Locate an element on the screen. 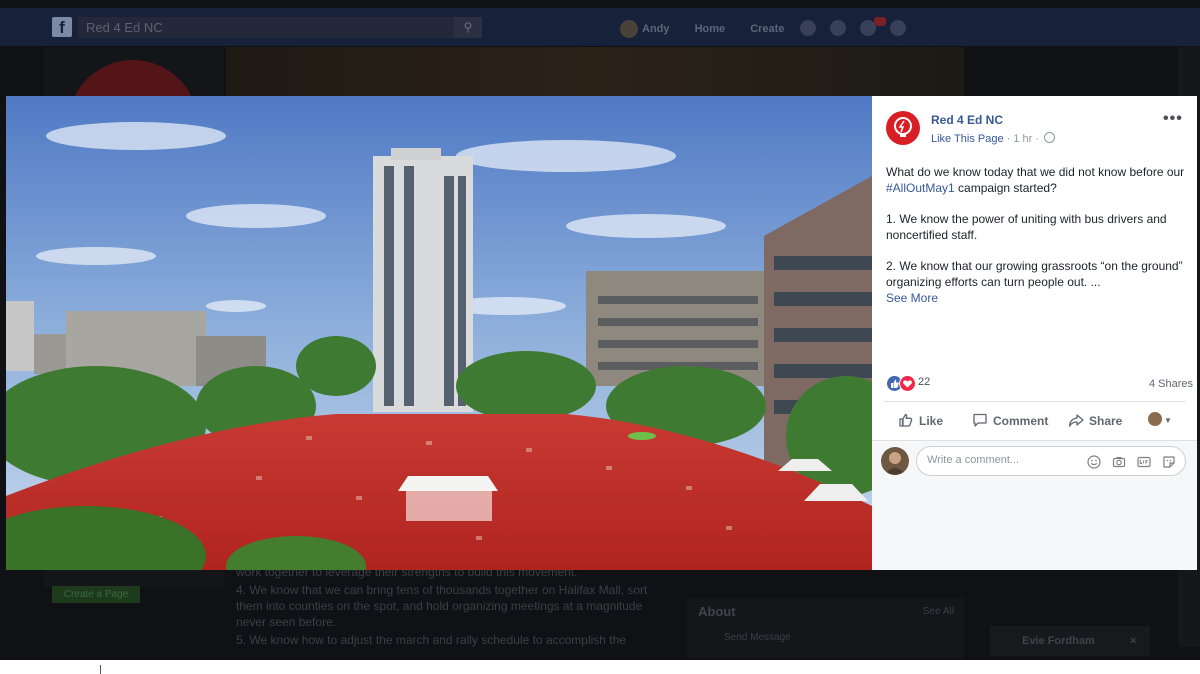 The width and height of the screenshot is (1200, 674). nav-create: Create is located at coordinates (767, 29).